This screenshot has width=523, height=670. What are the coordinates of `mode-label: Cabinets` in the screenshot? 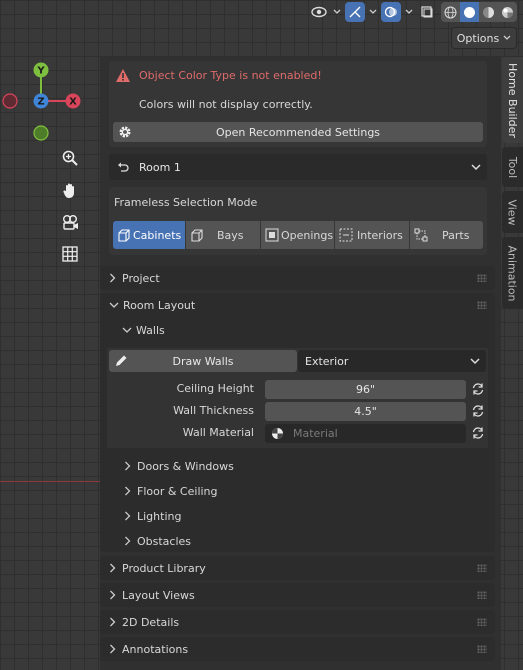 It's located at (157, 235).